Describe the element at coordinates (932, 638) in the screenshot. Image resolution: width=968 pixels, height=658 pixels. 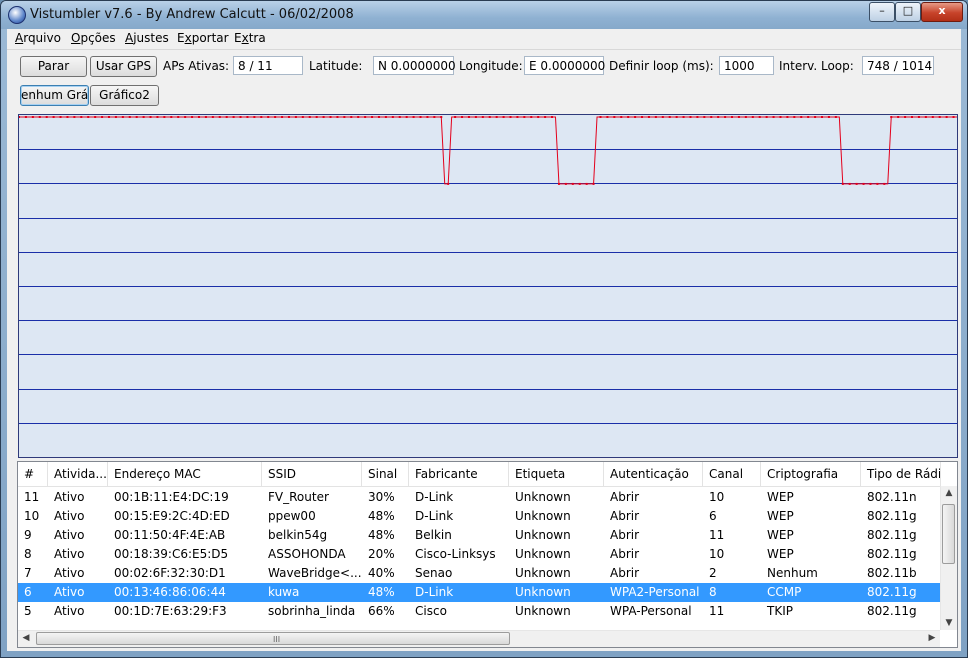
I see `scroll-right-arrow-icon: ▶` at that location.